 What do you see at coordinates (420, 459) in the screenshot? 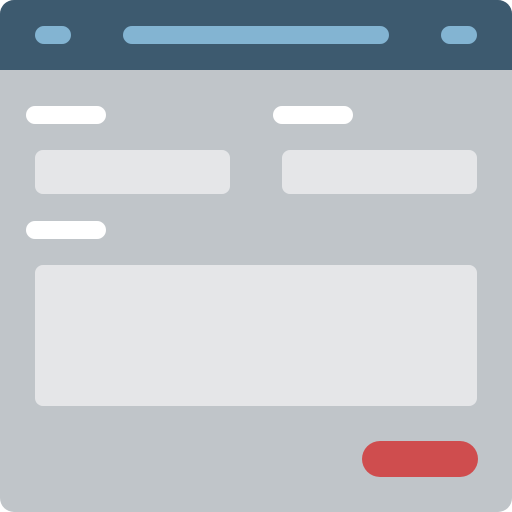
I see `submit-button` at bounding box center [420, 459].